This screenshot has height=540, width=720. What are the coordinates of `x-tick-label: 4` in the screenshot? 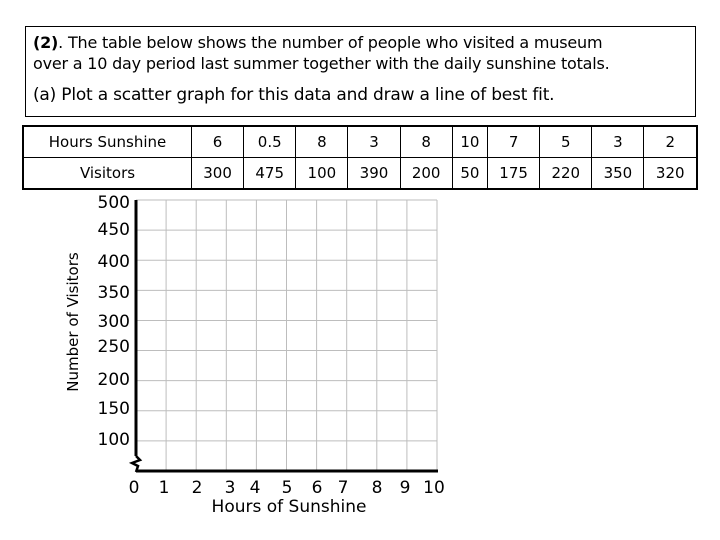 It's located at (255, 488).